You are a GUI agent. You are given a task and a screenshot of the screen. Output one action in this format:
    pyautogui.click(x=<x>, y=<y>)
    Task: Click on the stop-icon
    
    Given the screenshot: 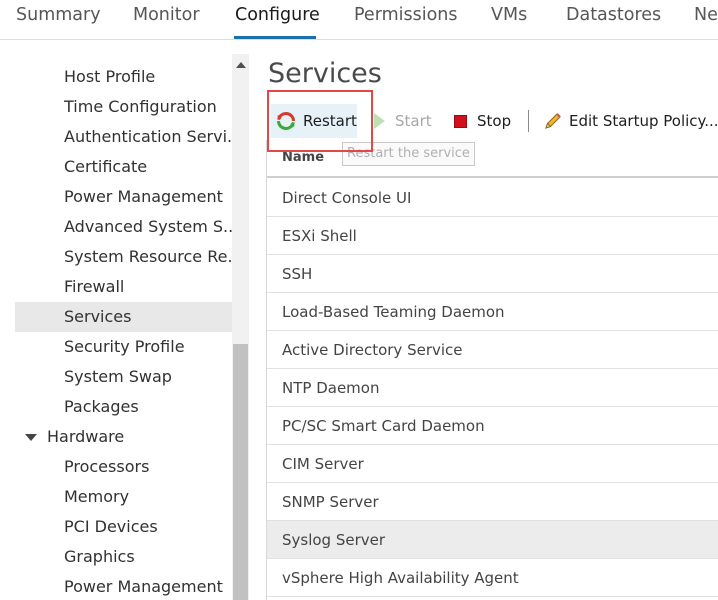 What is the action you would take?
    pyautogui.click(x=460, y=121)
    